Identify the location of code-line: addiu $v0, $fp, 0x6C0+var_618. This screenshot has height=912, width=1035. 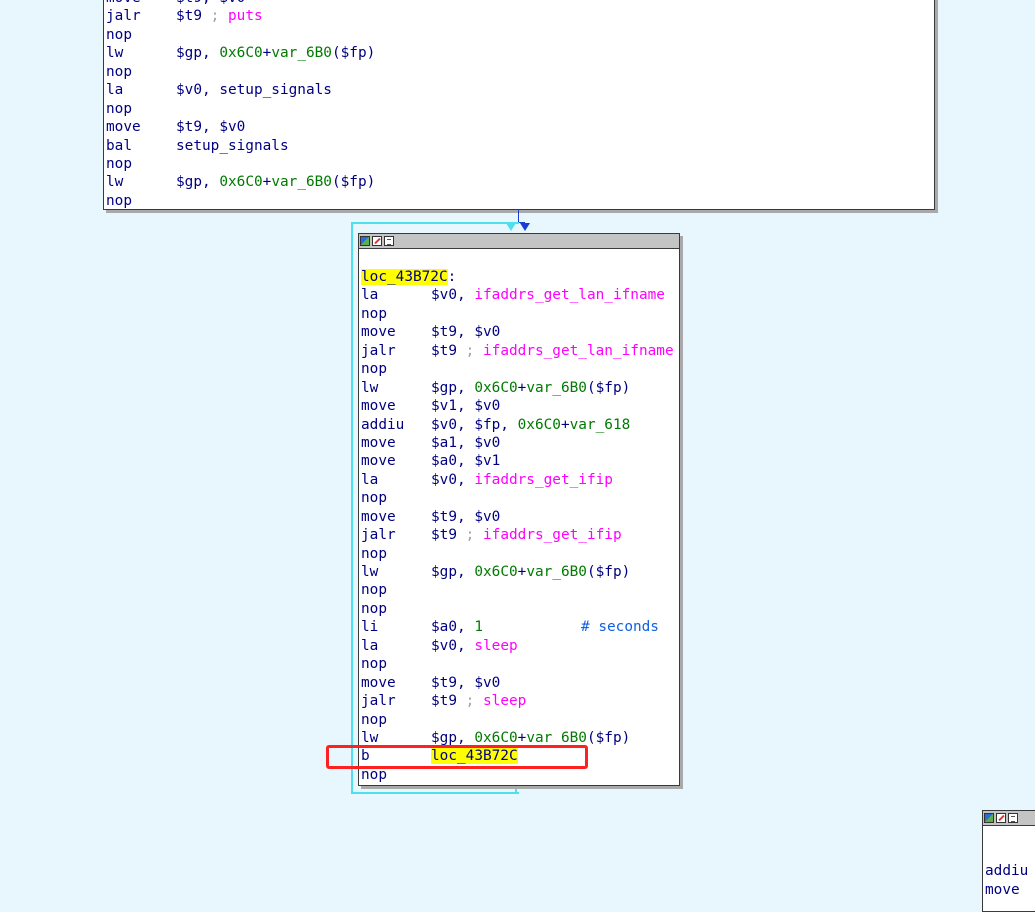
(520, 425).